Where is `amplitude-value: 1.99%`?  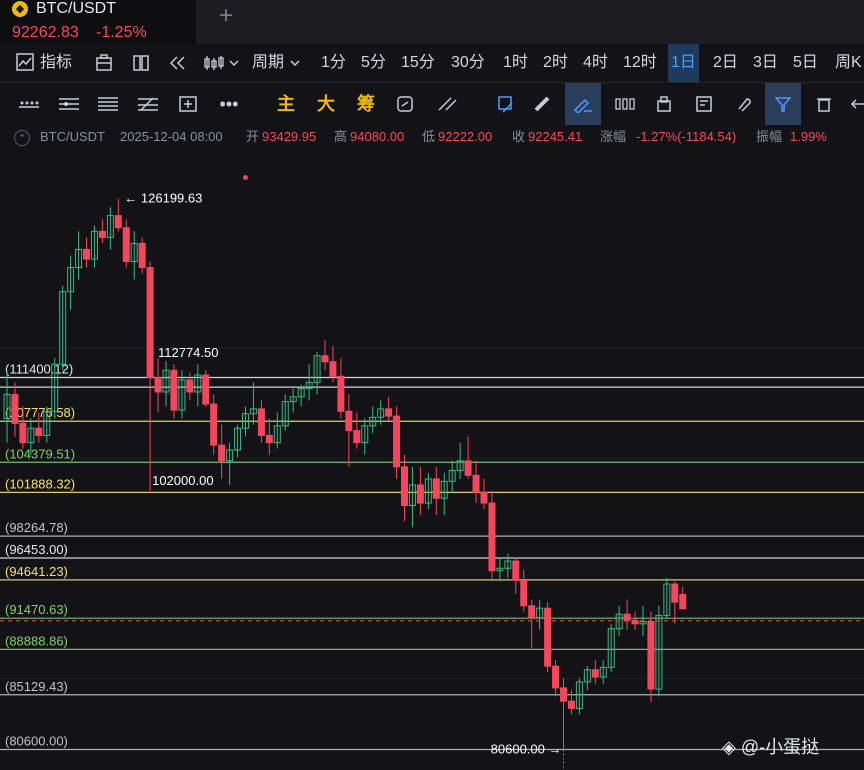 amplitude-value: 1.99% is located at coordinates (808, 136).